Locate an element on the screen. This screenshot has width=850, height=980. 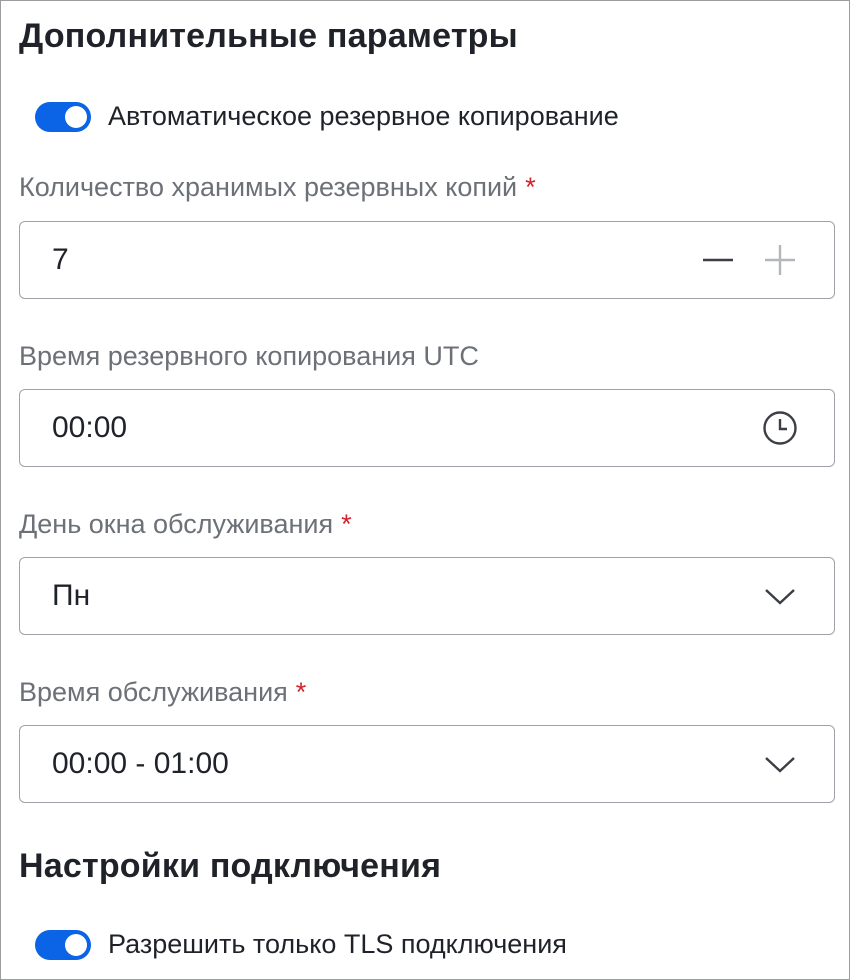
backup-count-stepper: 7 is located at coordinates (427, 260).